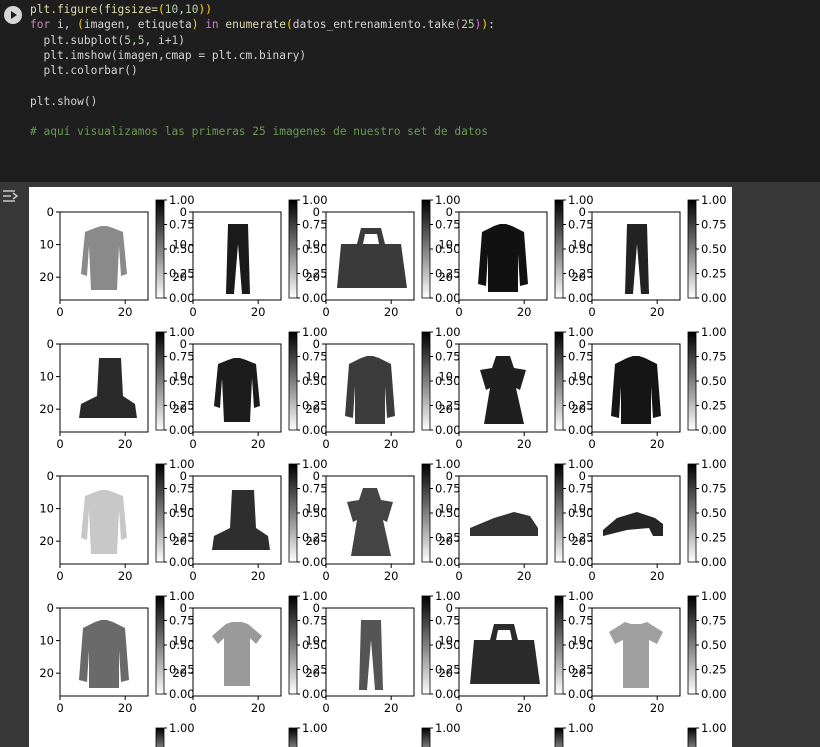 This screenshot has height=747, width=820. What do you see at coordinates (11, 198) in the screenshot?
I see `output-toggle-icon` at bounding box center [11, 198].